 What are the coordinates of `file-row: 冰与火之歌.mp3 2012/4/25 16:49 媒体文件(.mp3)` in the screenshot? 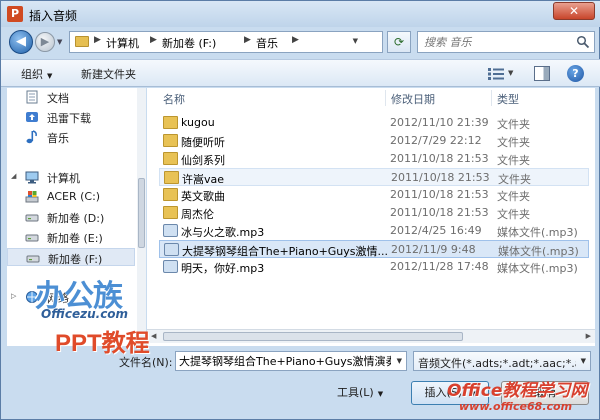 It's located at (374, 231).